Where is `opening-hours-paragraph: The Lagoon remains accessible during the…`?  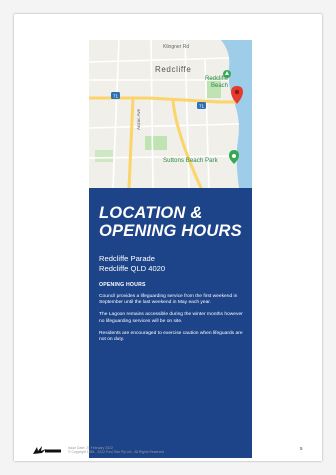
opening-hours-paragraph: The Lagoon remains accessible during the… is located at coordinates (171, 318).